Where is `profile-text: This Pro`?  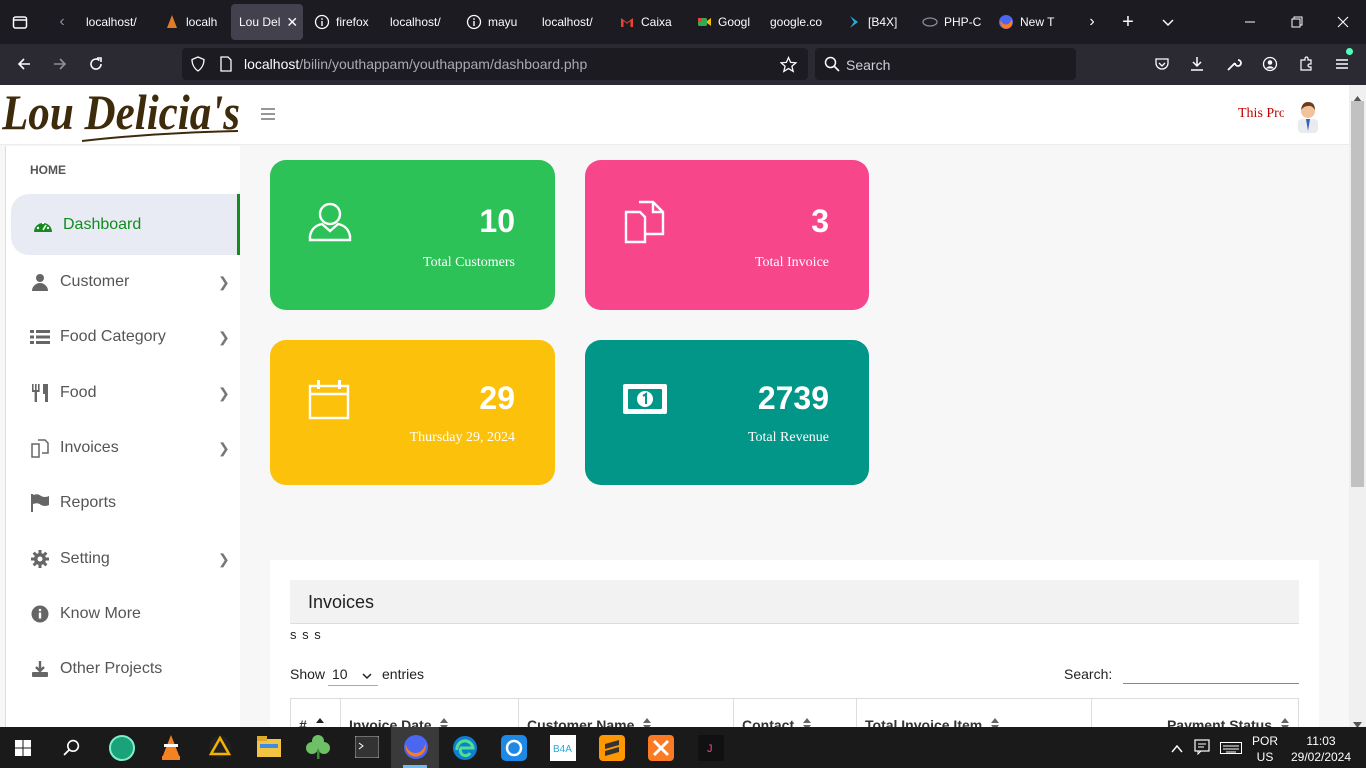 profile-text: This Pro is located at coordinates (1261, 114).